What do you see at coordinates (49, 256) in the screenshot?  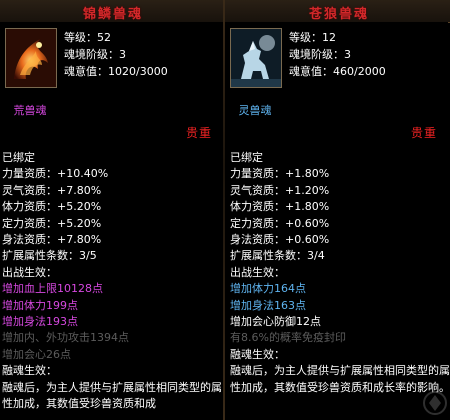 I see `left-attr-ext-count: 扩展属性条数：3/5` at bounding box center [49, 256].